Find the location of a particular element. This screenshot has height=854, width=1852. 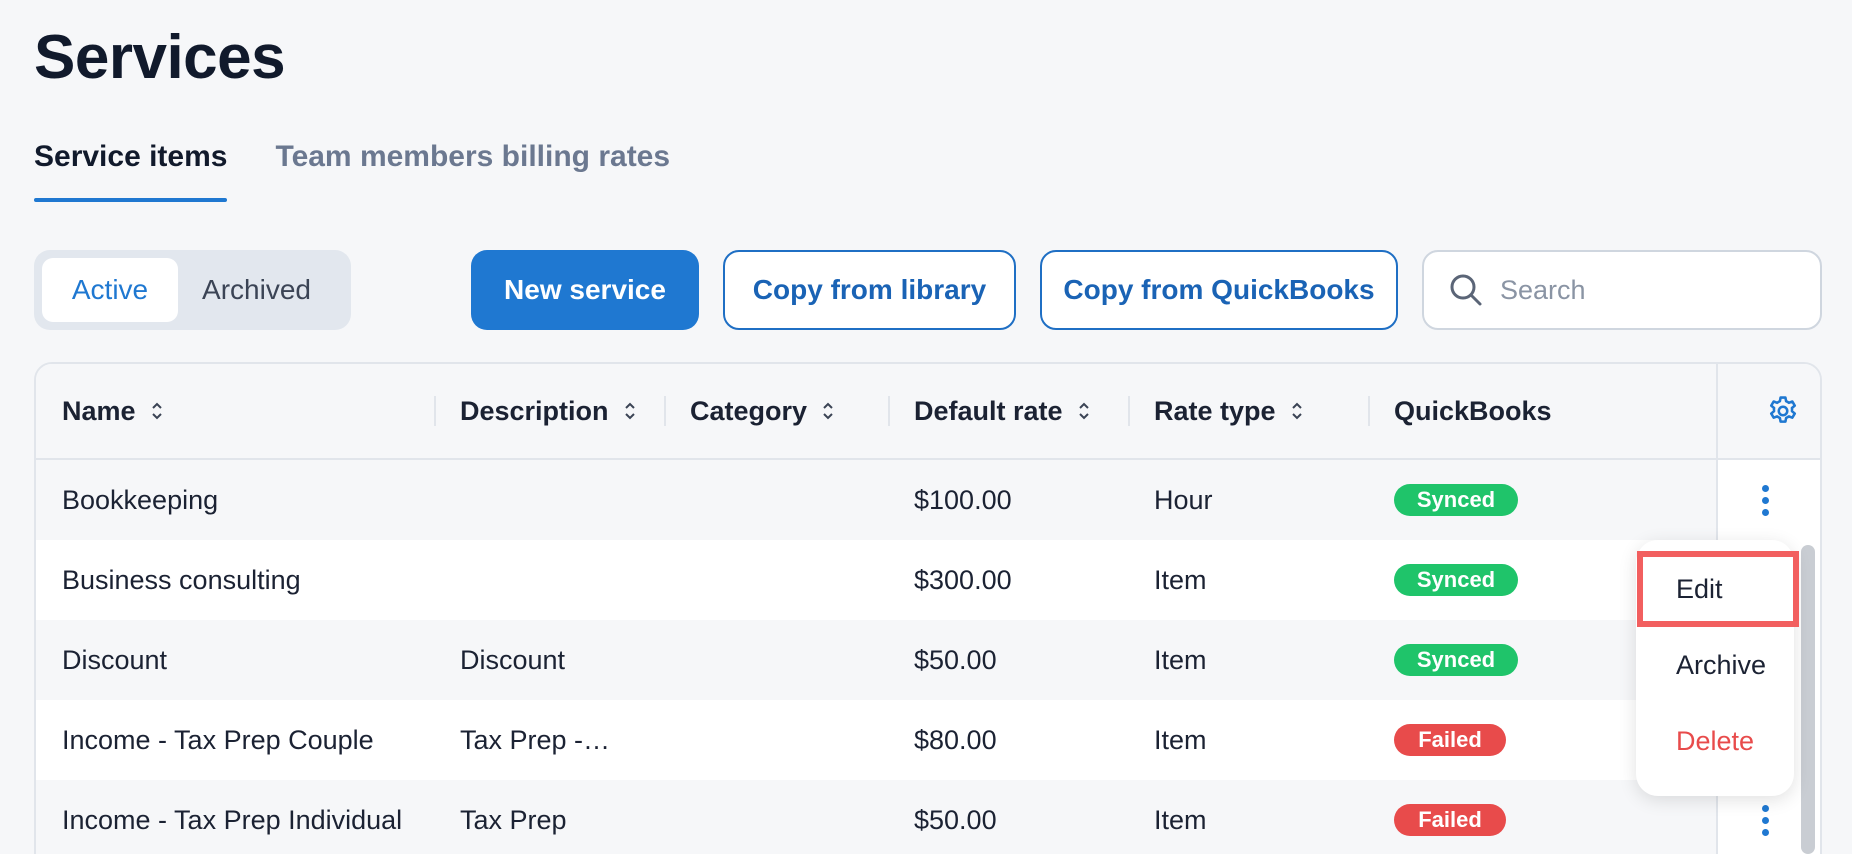

copy-from-quickbooks-button: Copy from QuickBooks is located at coordinates (1219, 290).